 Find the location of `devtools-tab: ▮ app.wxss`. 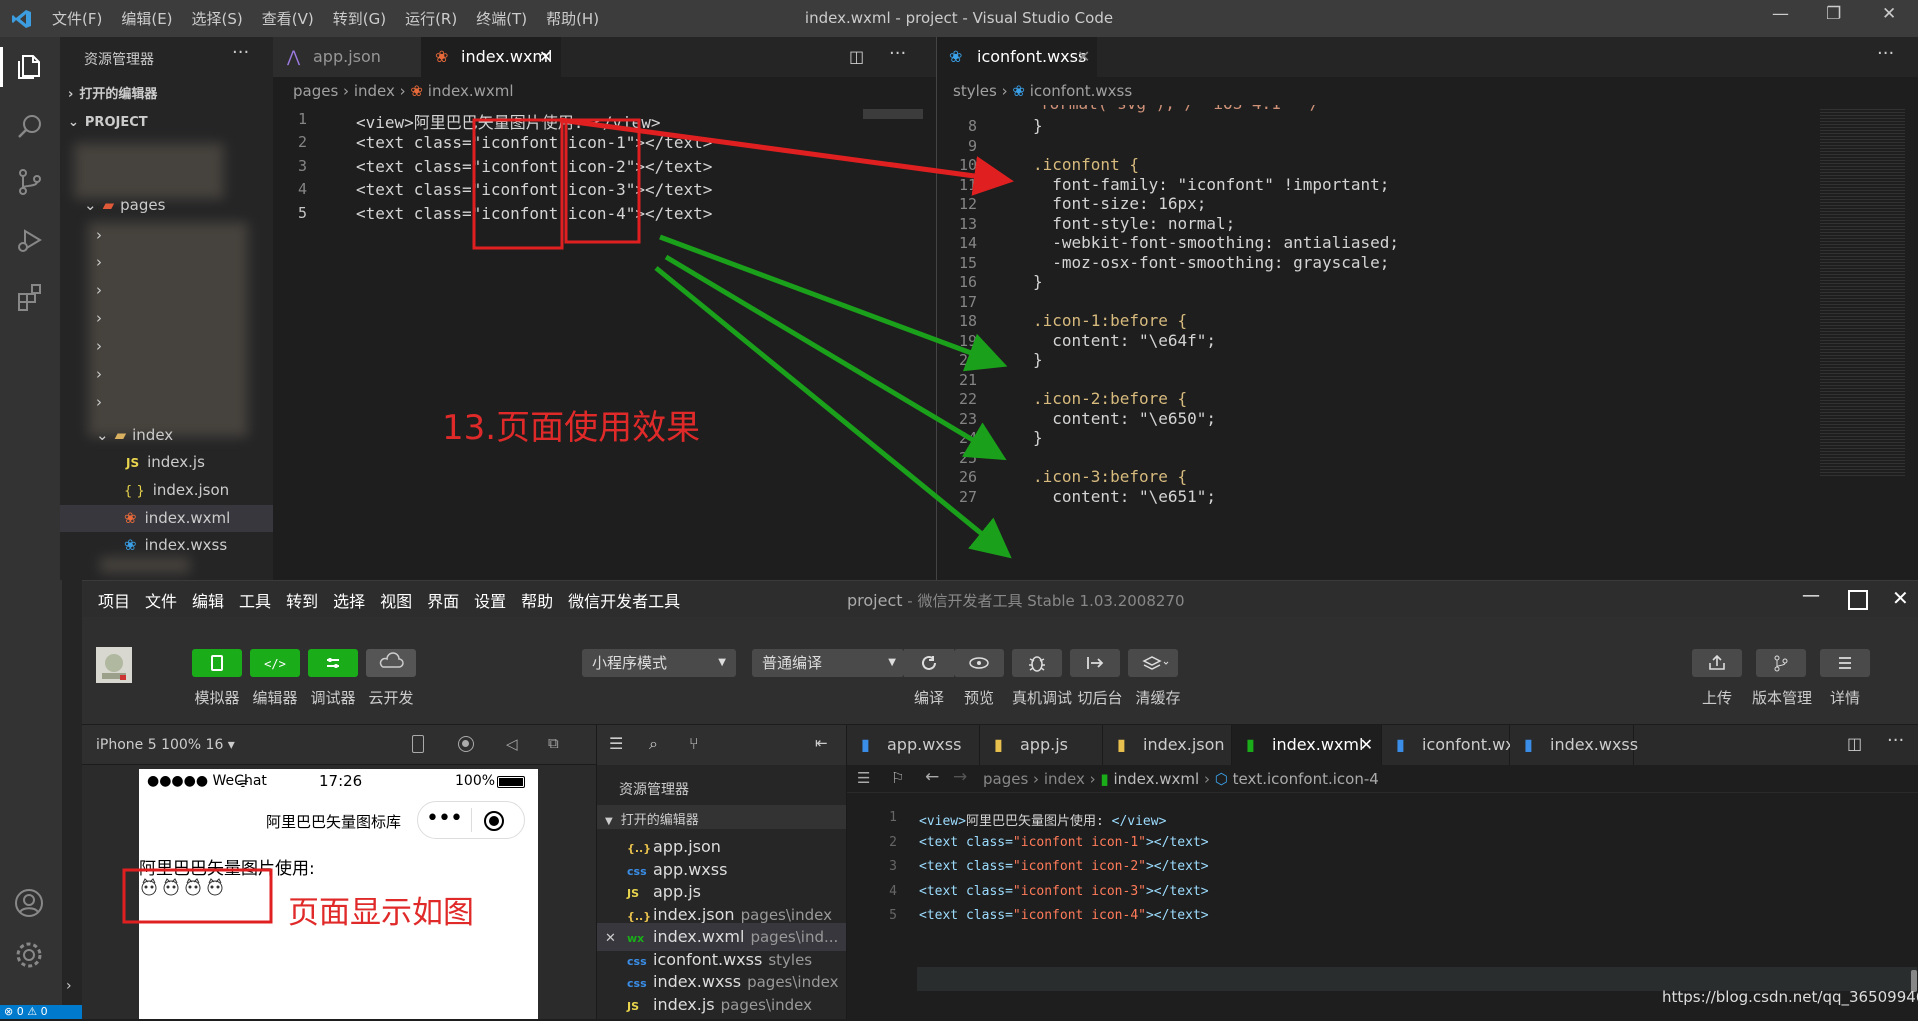

devtools-tab: ▮ app.wxss is located at coordinates (913, 745).